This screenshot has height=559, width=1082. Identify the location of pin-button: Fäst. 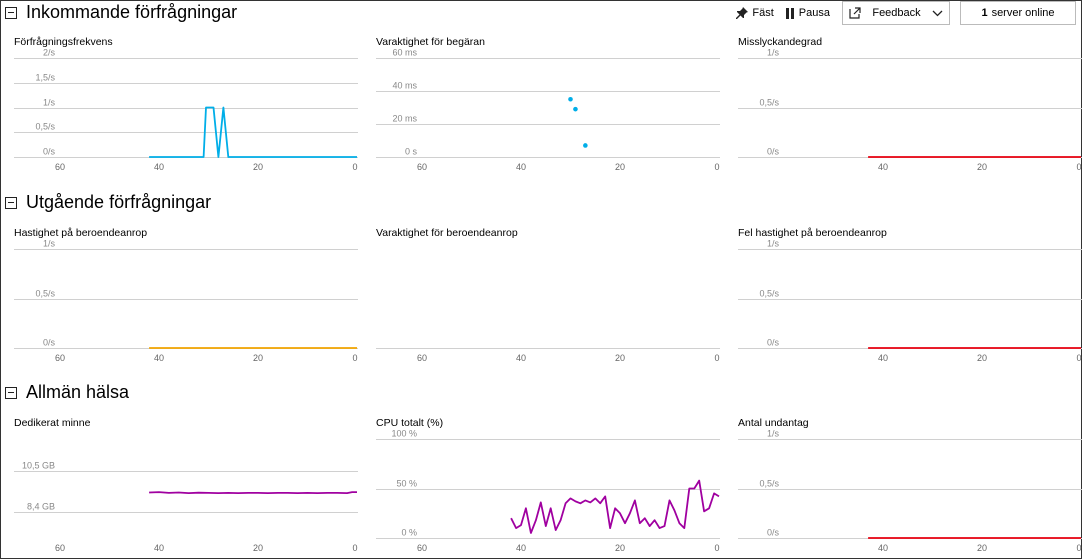
(755, 13).